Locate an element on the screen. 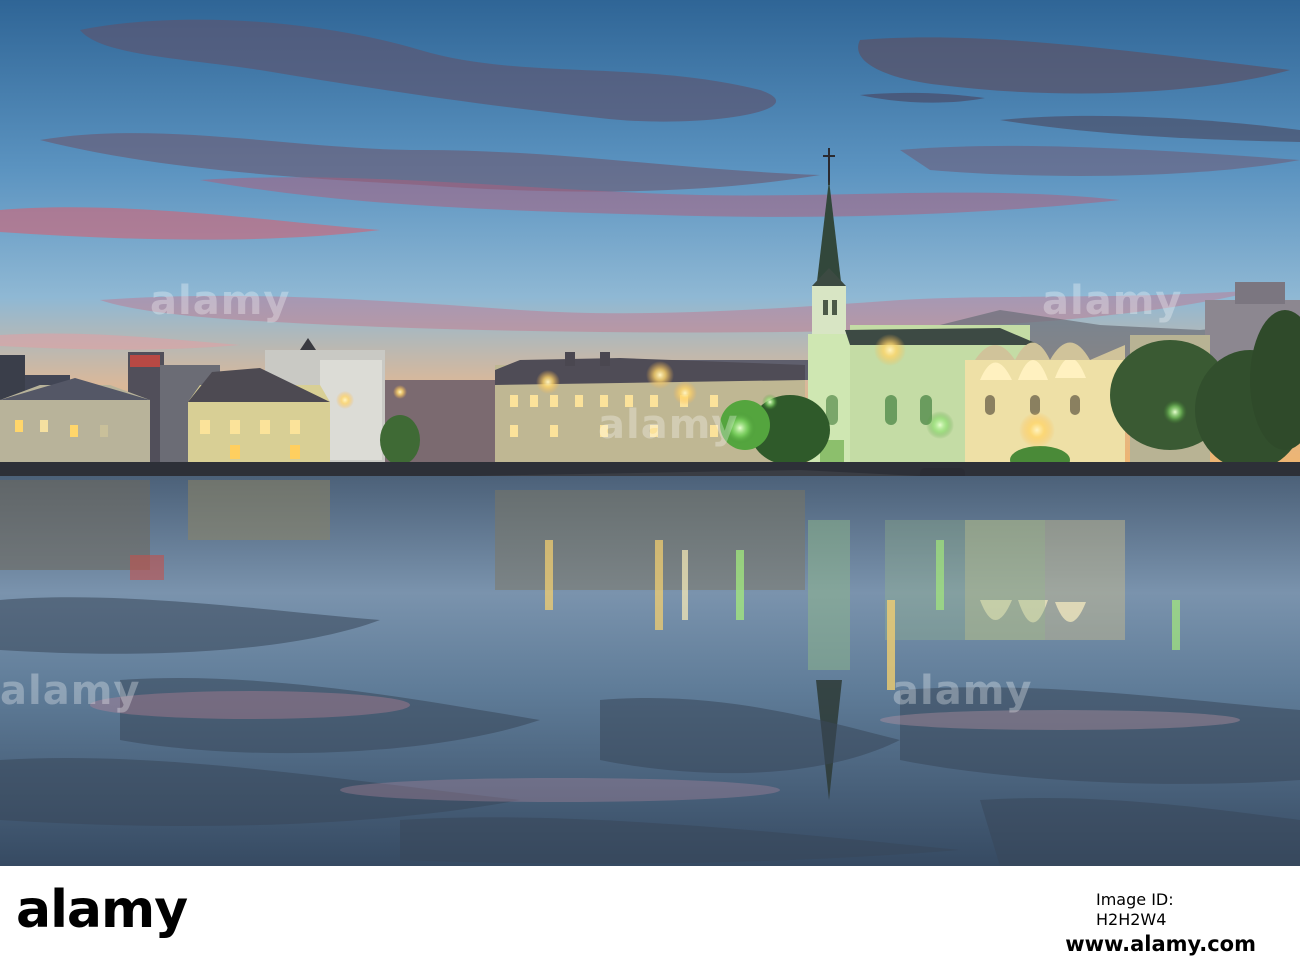  image-id-block: Image ID: H2H2W4 www.alamy.com is located at coordinates (958, 924).